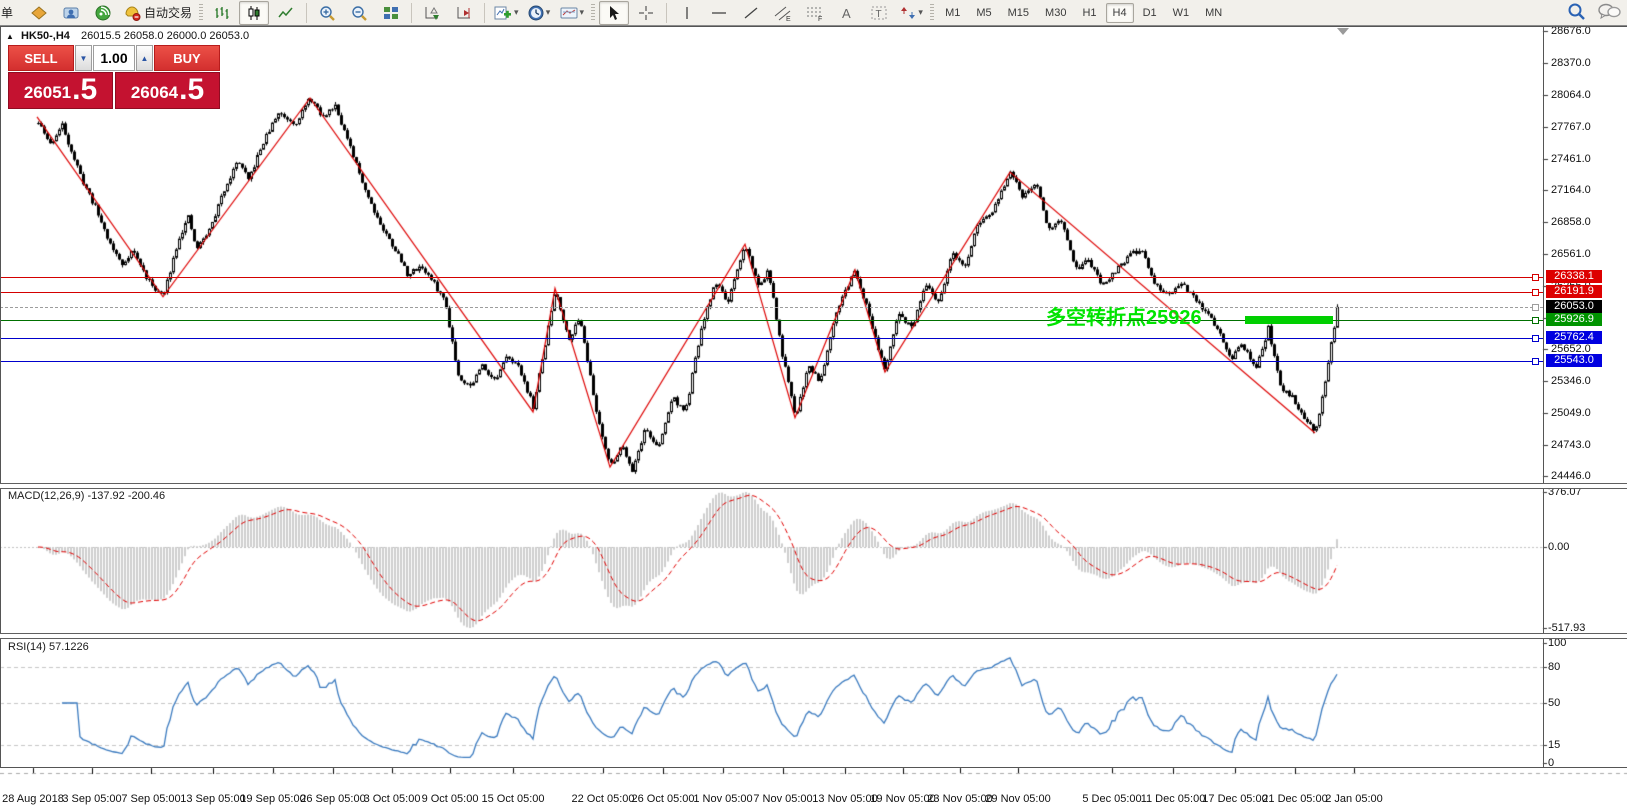 The width and height of the screenshot is (1627, 809). I want to click on cursor-tool-icon, so click(614, 12).